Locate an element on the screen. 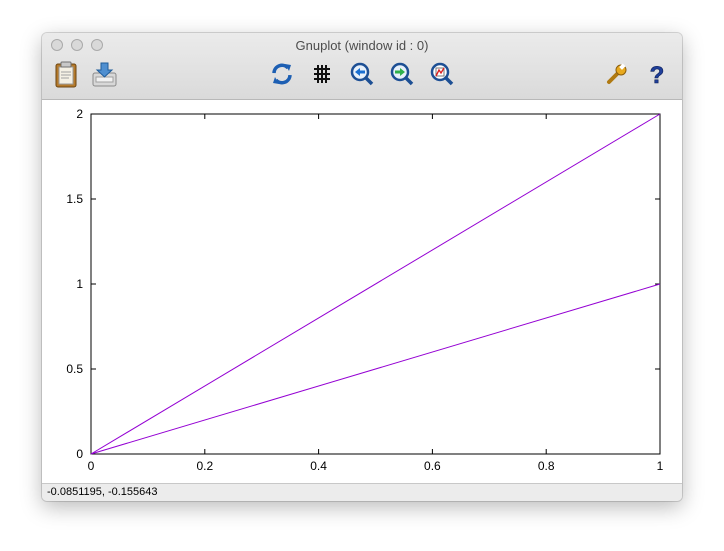  export-button is located at coordinates (104, 74).